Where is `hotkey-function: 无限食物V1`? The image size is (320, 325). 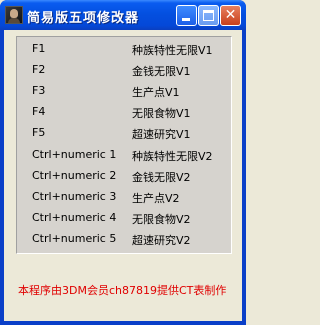 hotkey-function: 无限食物V1 is located at coordinates (161, 113).